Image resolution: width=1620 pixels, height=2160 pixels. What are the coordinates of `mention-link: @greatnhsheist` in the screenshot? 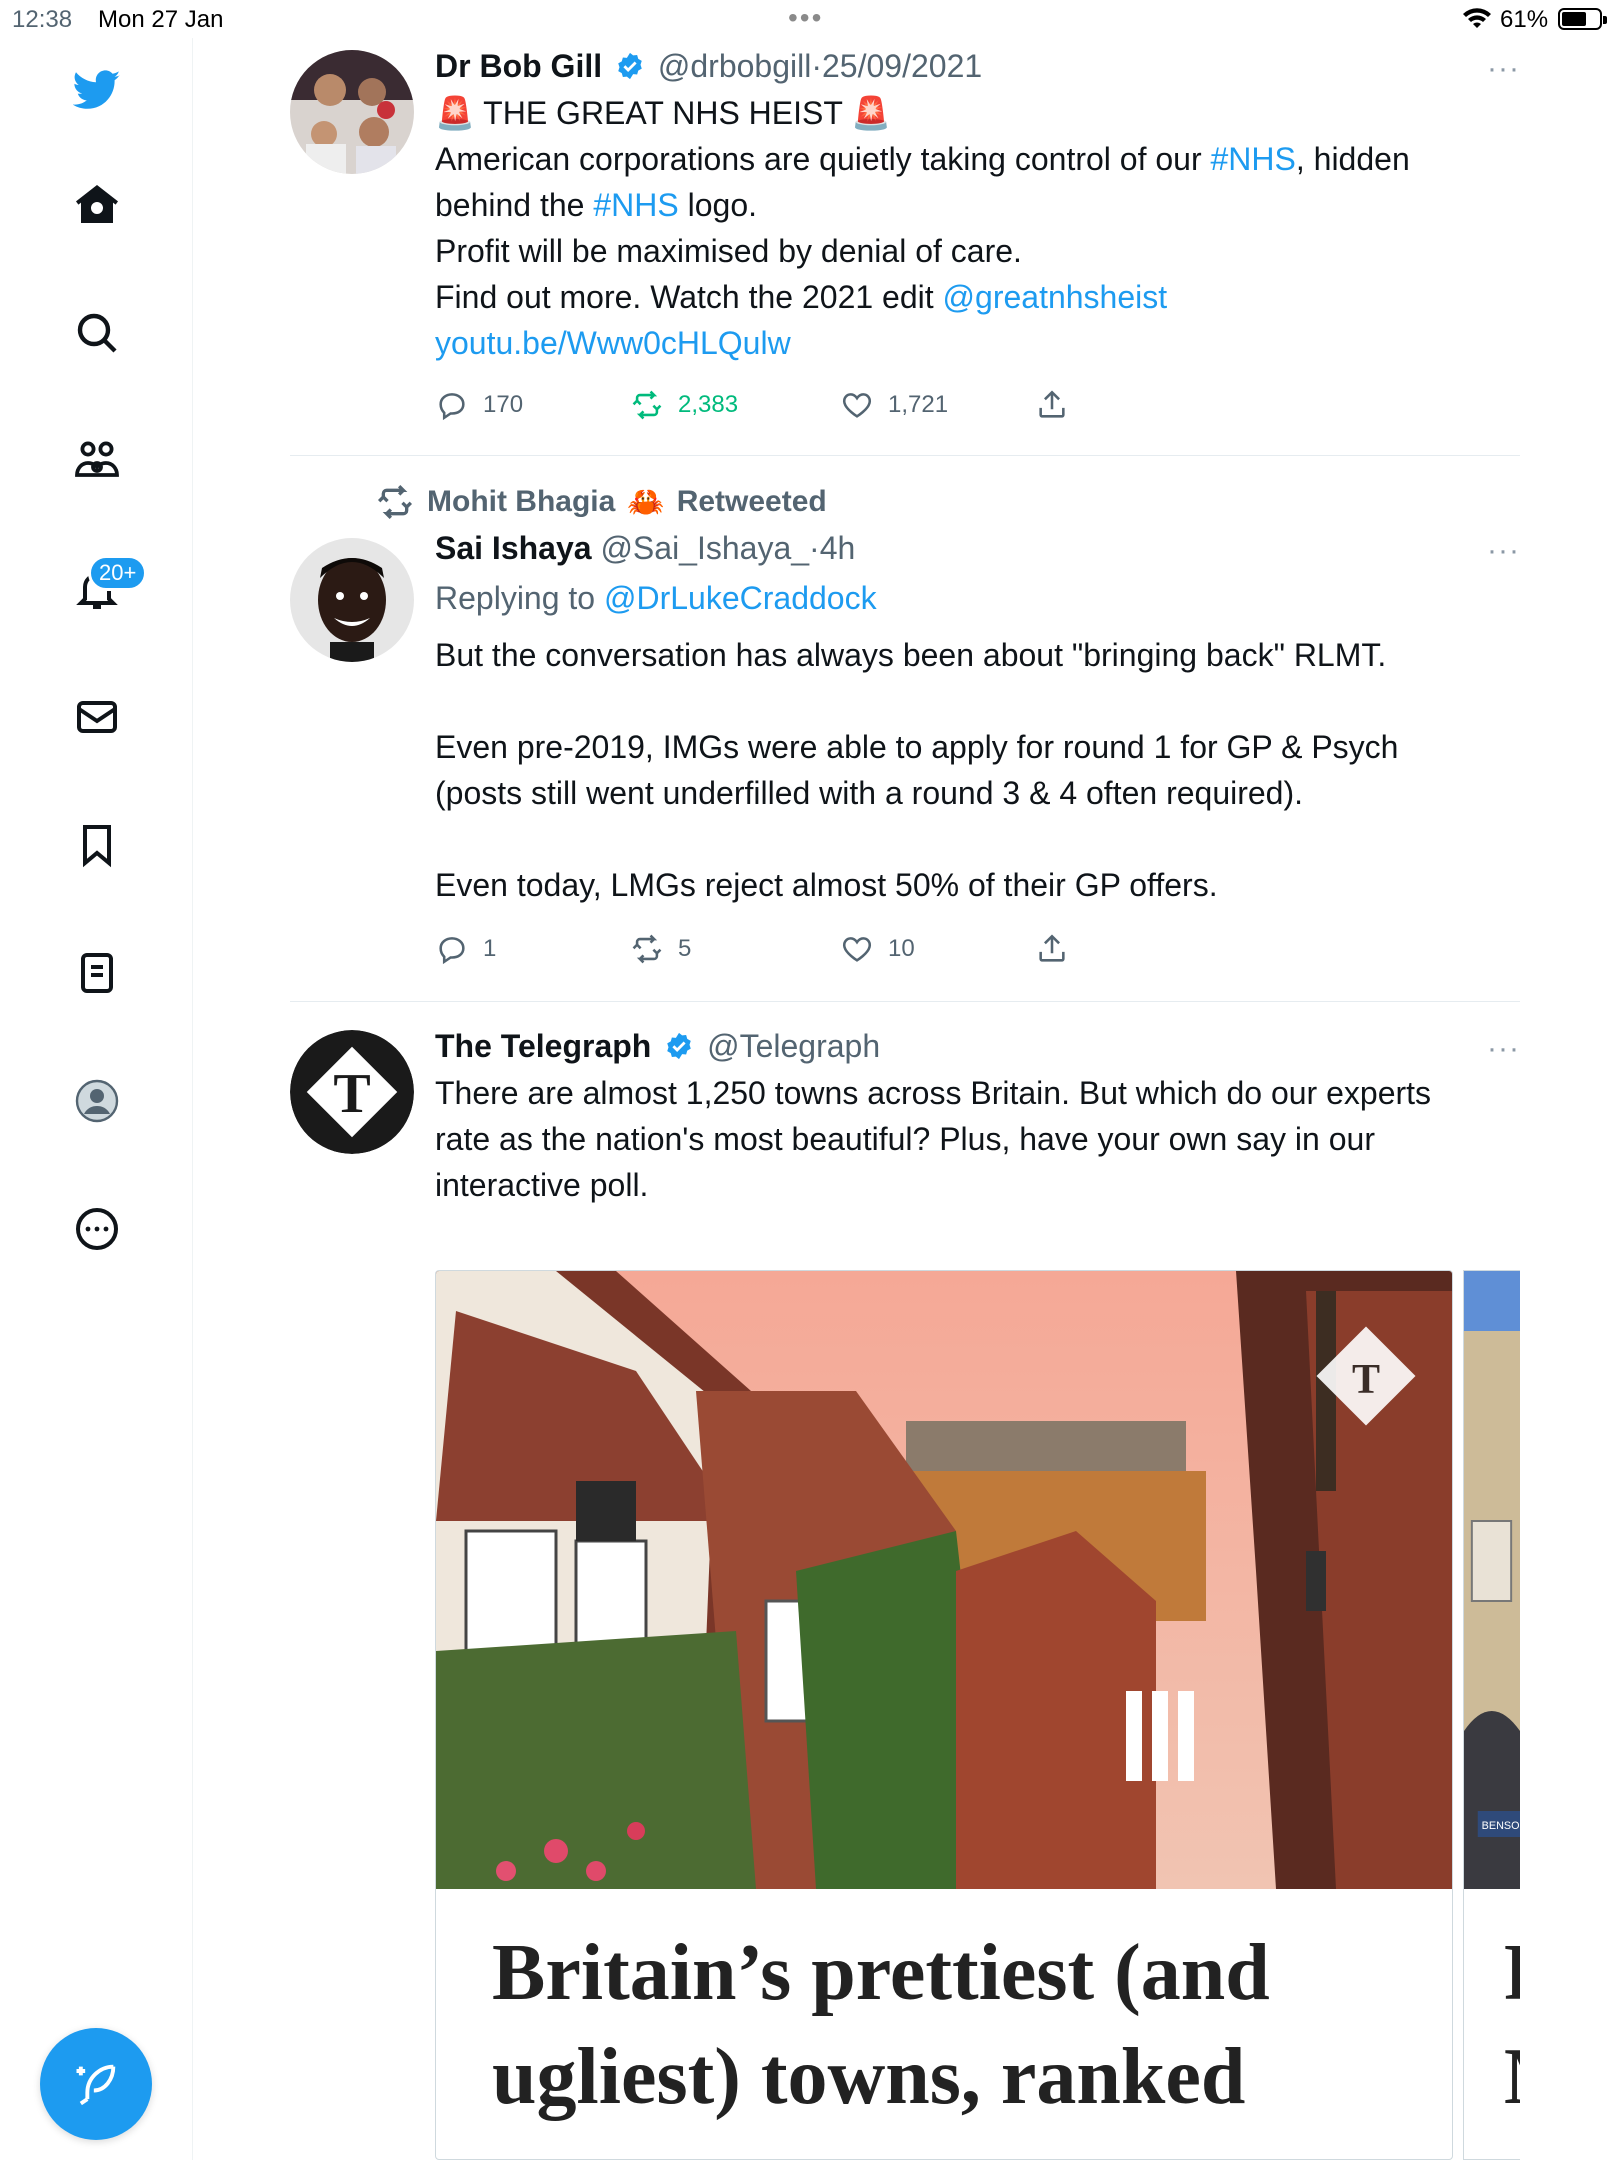 It's located at (1055, 297).